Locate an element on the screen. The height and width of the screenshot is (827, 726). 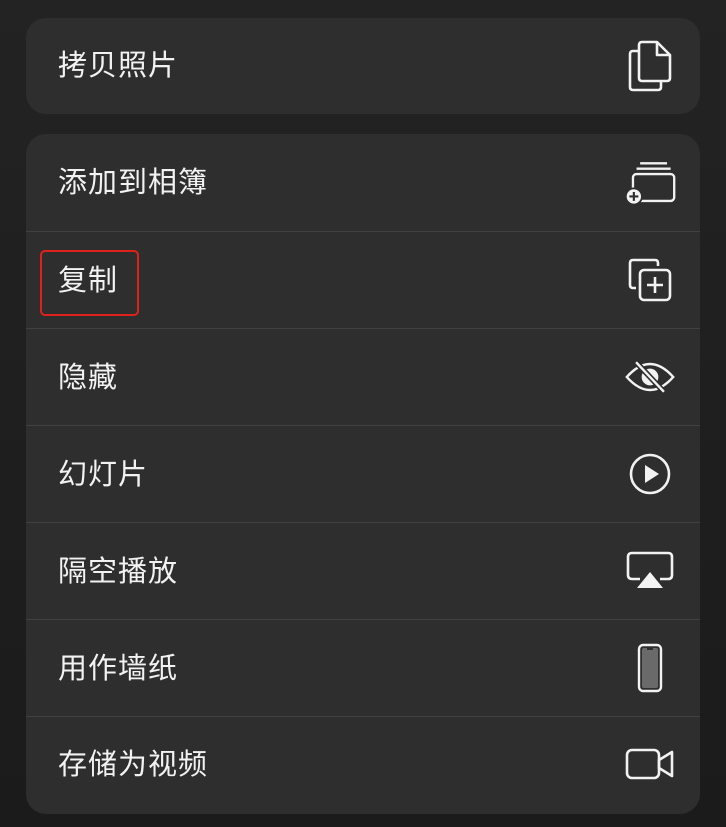
menu-item-use-as-wallpaper: 用作墙纸 is located at coordinates (363, 667).